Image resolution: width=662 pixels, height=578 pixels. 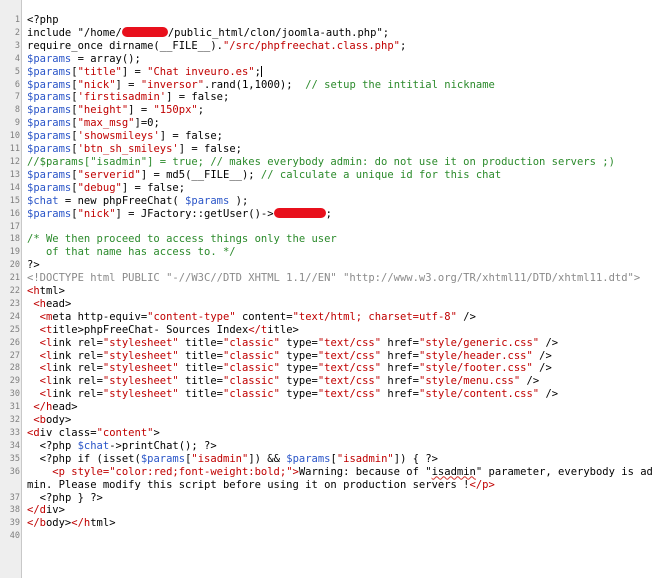 I want to click on line-number: 14, so click(x=14, y=187).